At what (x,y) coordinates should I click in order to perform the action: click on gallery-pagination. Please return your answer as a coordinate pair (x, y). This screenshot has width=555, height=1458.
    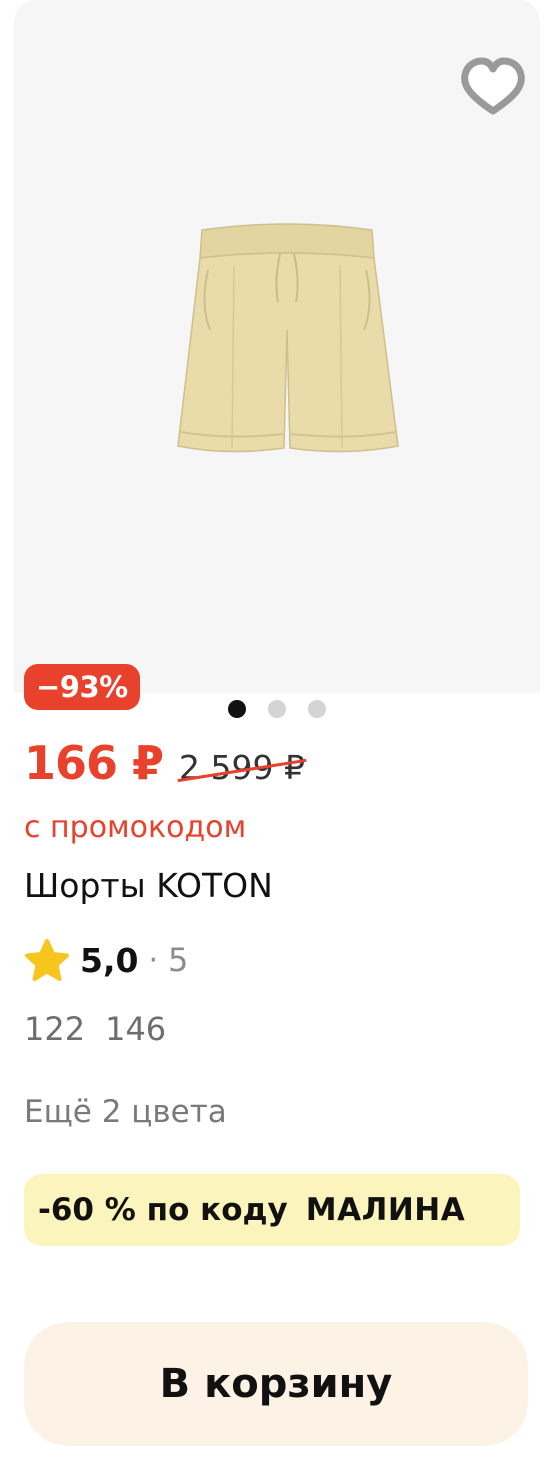
    Looking at the image, I should click on (277, 709).